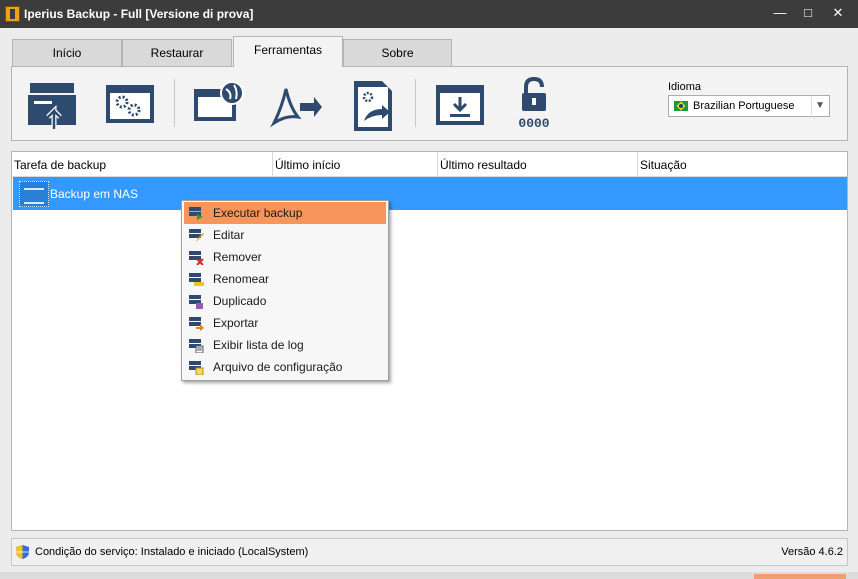 The width and height of the screenshot is (858, 579). I want to click on document-export-button, so click(374, 105).